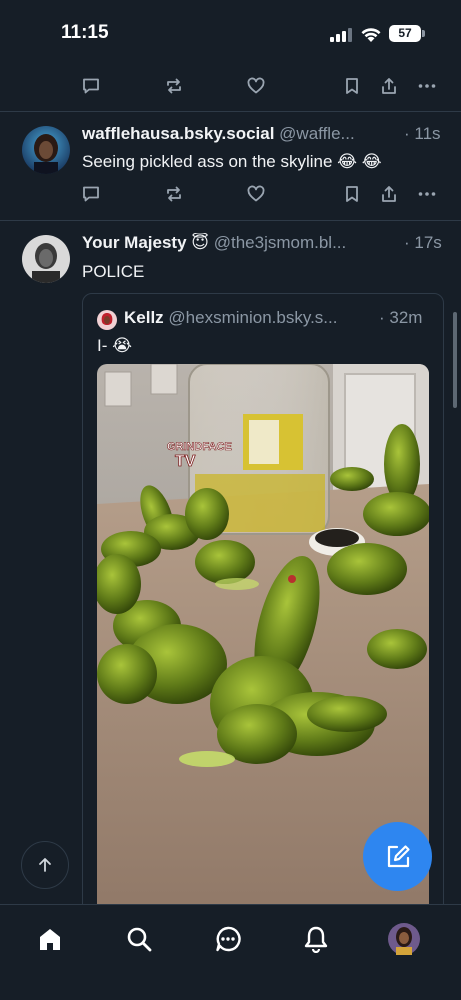 This screenshot has height=1000, width=461. What do you see at coordinates (230, 194) in the screenshot?
I see `post-actions` at bounding box center [230, 194].